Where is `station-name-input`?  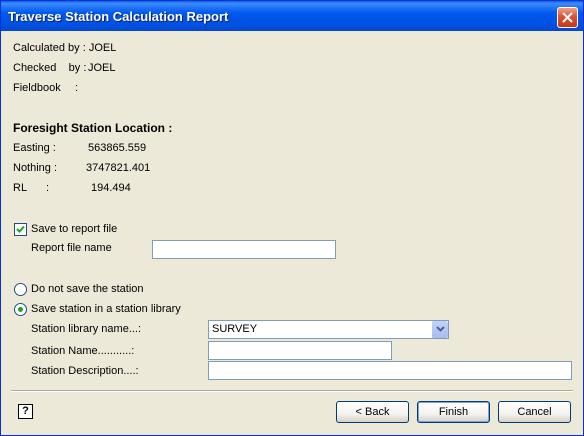 station-name-input is located at coordinates (300, 350).